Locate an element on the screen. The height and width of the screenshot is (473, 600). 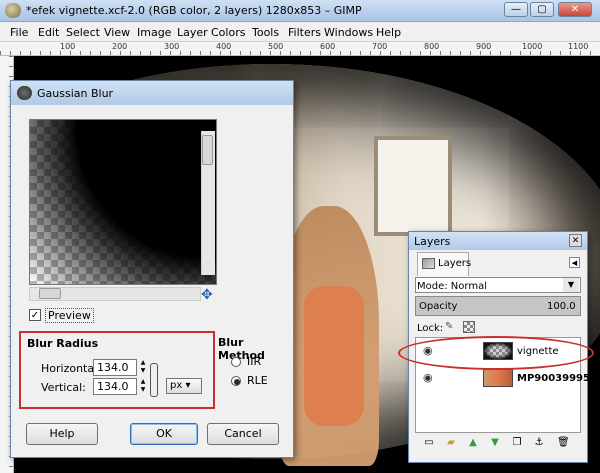
menu-select: Select is located at coordinates (83, 32).